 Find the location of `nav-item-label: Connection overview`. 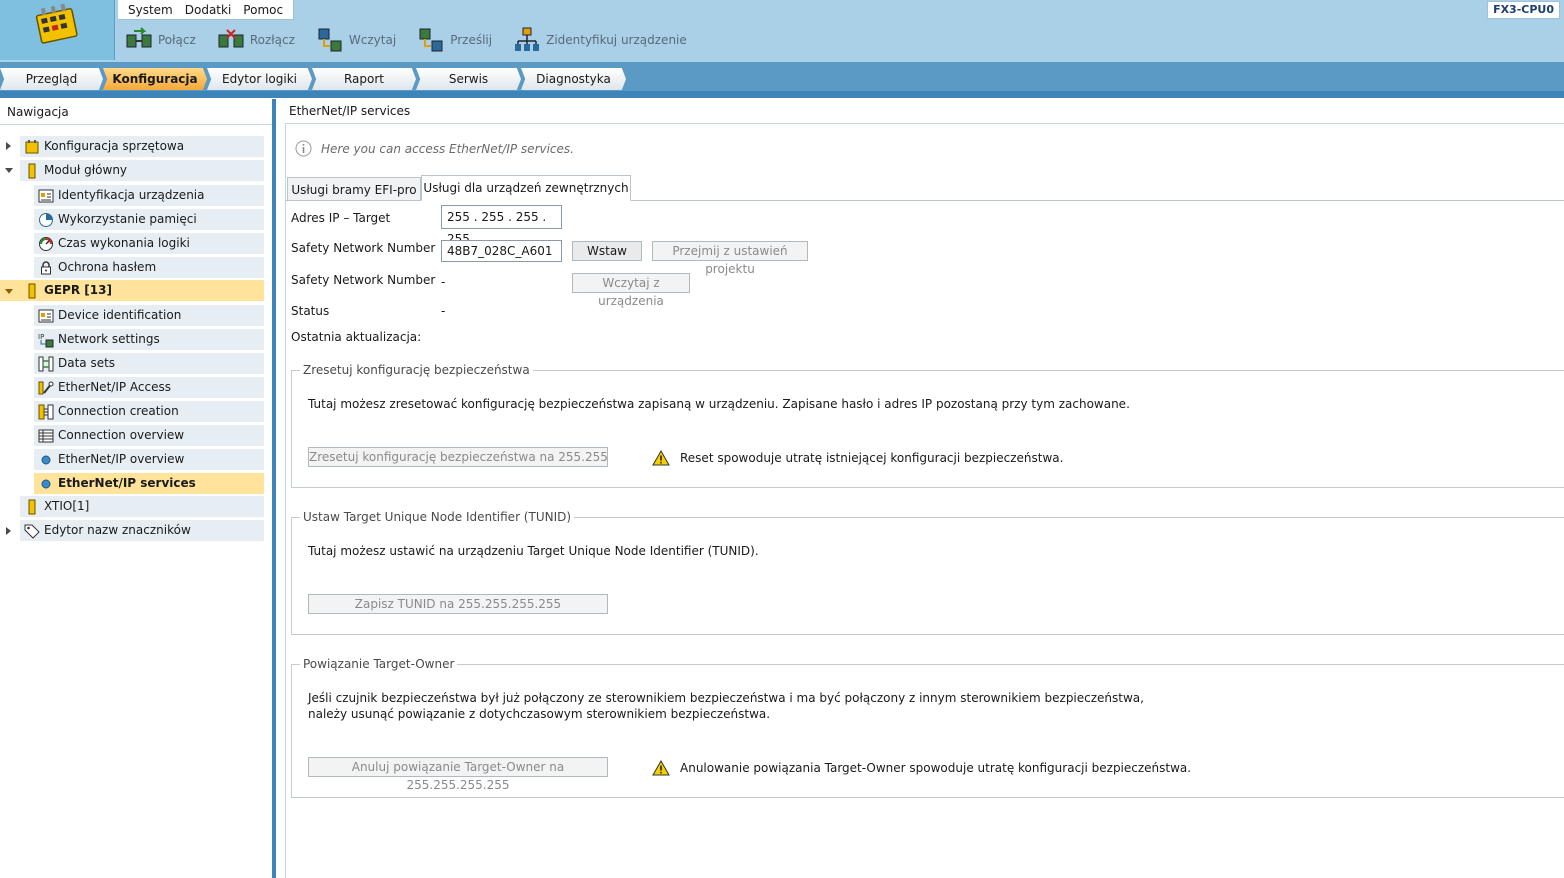

nav-item-label: Connection overview is located at coordinates (121, 435).